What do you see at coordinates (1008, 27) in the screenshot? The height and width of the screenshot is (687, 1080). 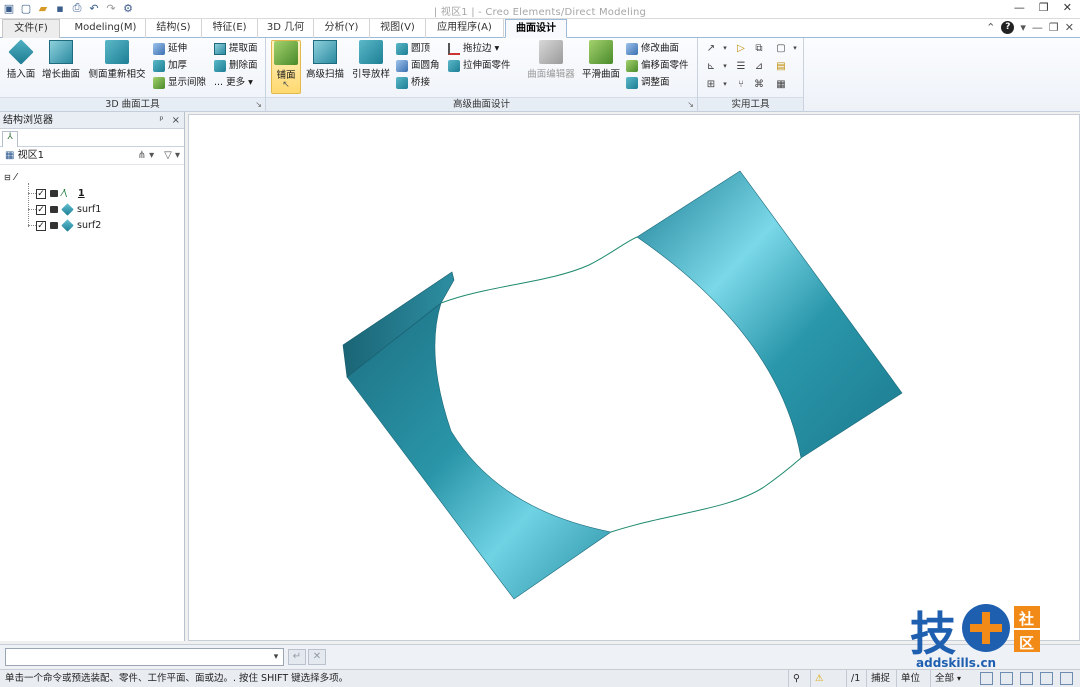 I see `help-icon: ?` at bounding box center [1008, 27].